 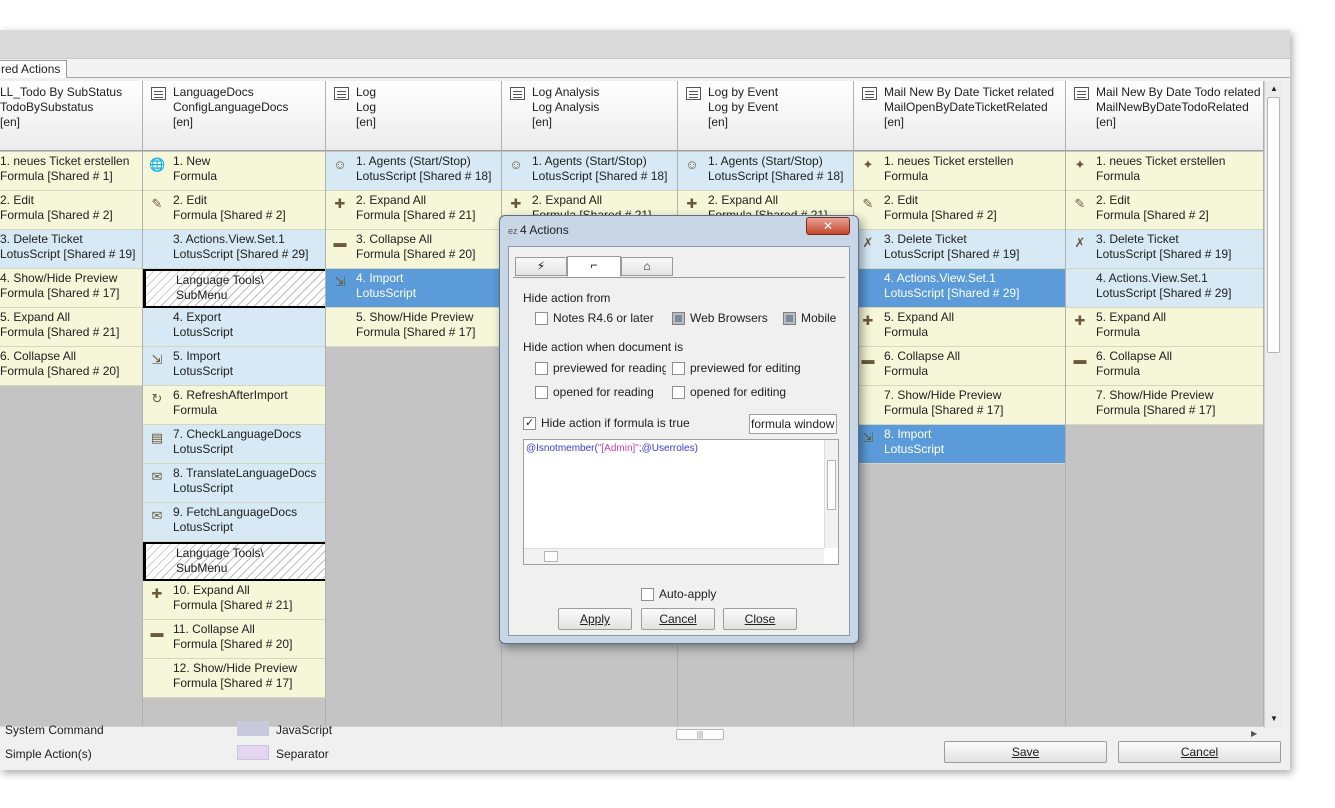 What do you see at coordinates (828, 226) in the screenshot?
I see `dialog-close-button: ✕` at bounding box center [828, 226].